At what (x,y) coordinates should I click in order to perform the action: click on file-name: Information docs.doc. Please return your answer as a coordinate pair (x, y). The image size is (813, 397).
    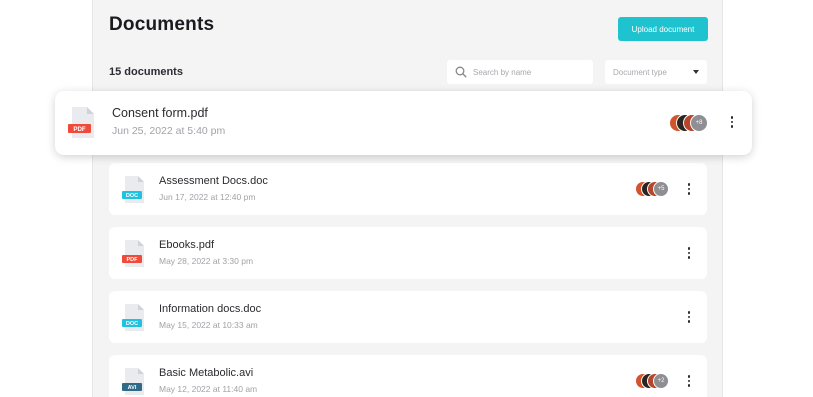
    Looking at the image, I should click on (210, 309).